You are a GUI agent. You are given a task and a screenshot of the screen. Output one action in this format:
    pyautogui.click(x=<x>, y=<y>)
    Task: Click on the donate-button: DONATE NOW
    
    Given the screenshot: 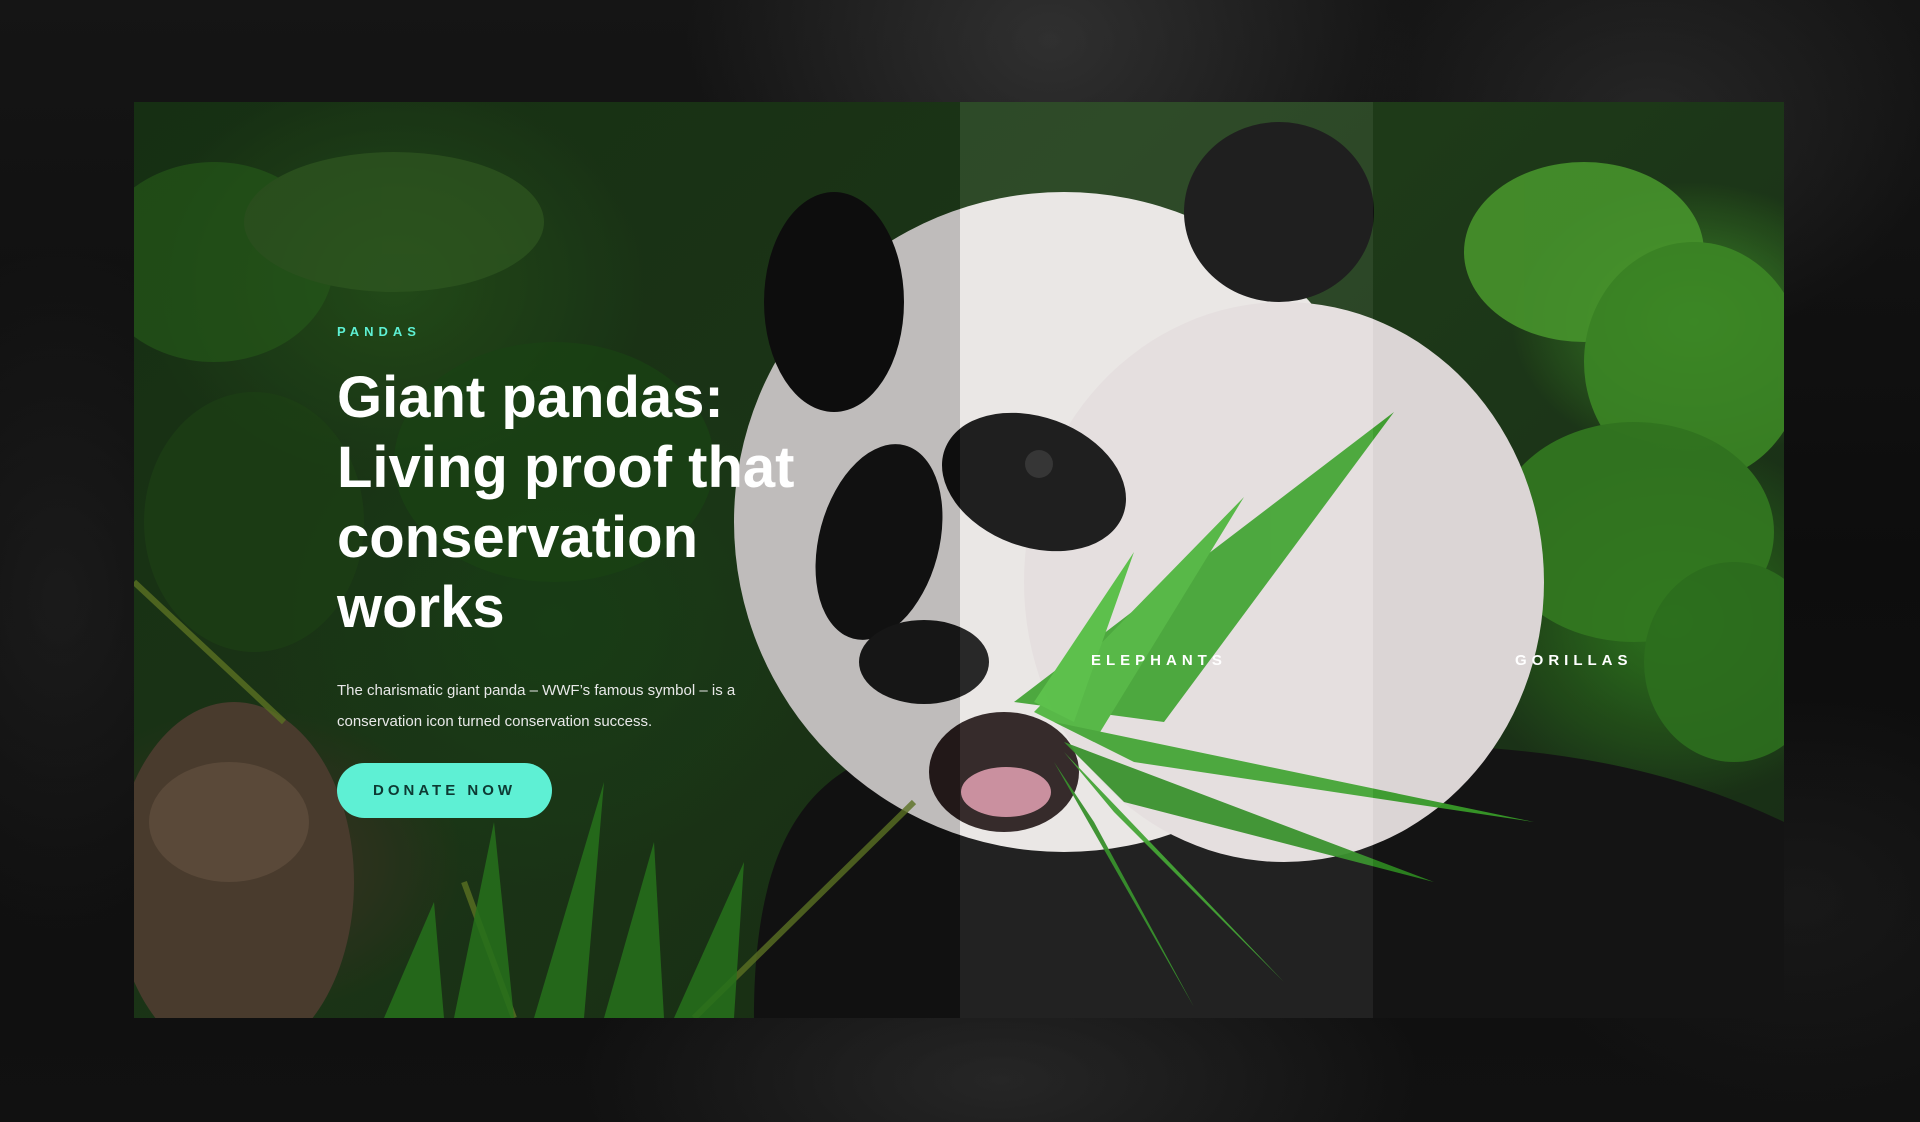 What is the action you would take?
    pyautogui.click(x=445, y=790)
    